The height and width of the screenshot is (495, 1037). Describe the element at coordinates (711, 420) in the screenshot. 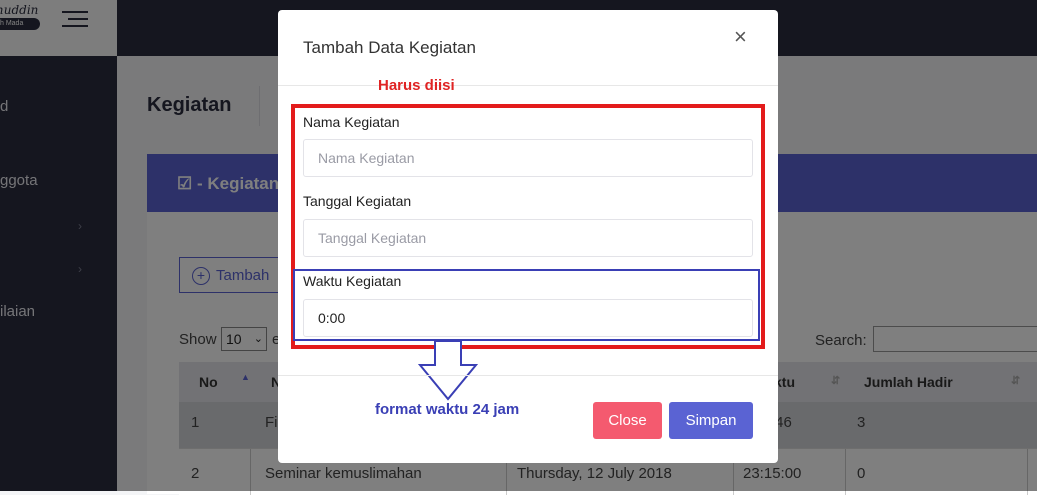

I see `save-button: Simpan` at that location.